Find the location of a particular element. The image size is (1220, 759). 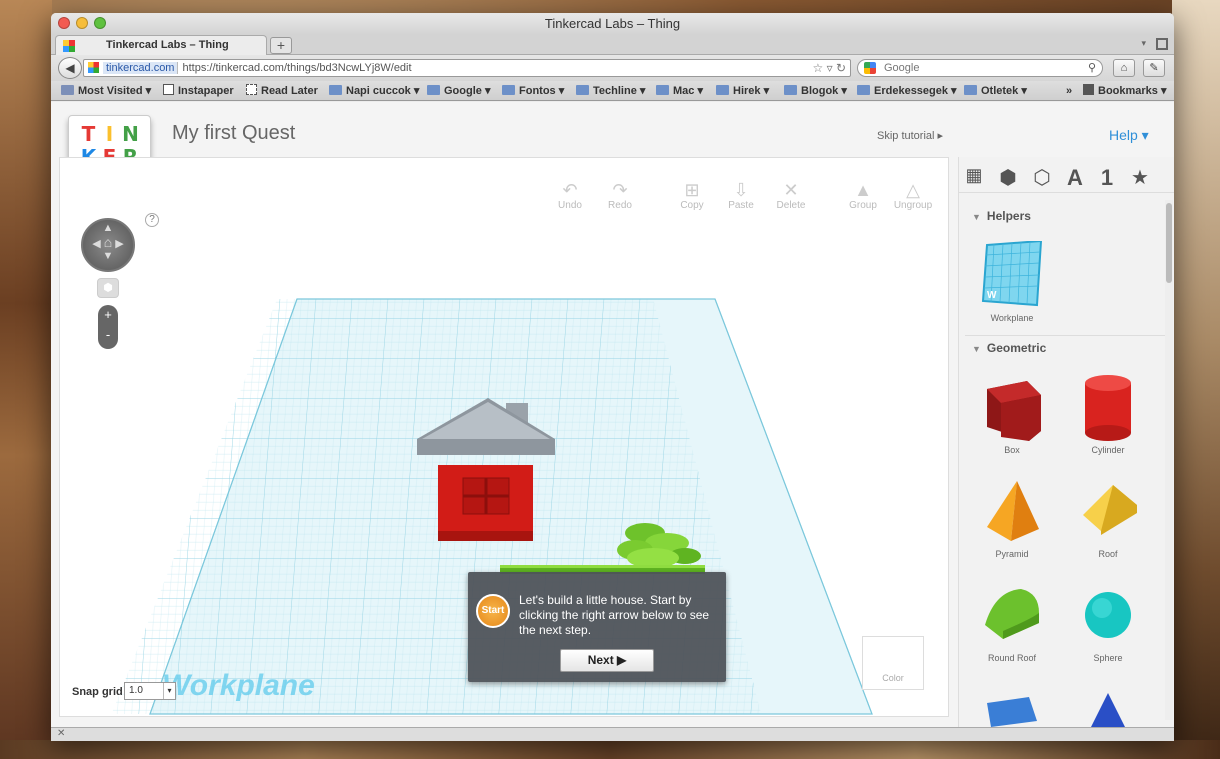

shape-cylinder: Cylinder is located at coordinates (1108, 413).